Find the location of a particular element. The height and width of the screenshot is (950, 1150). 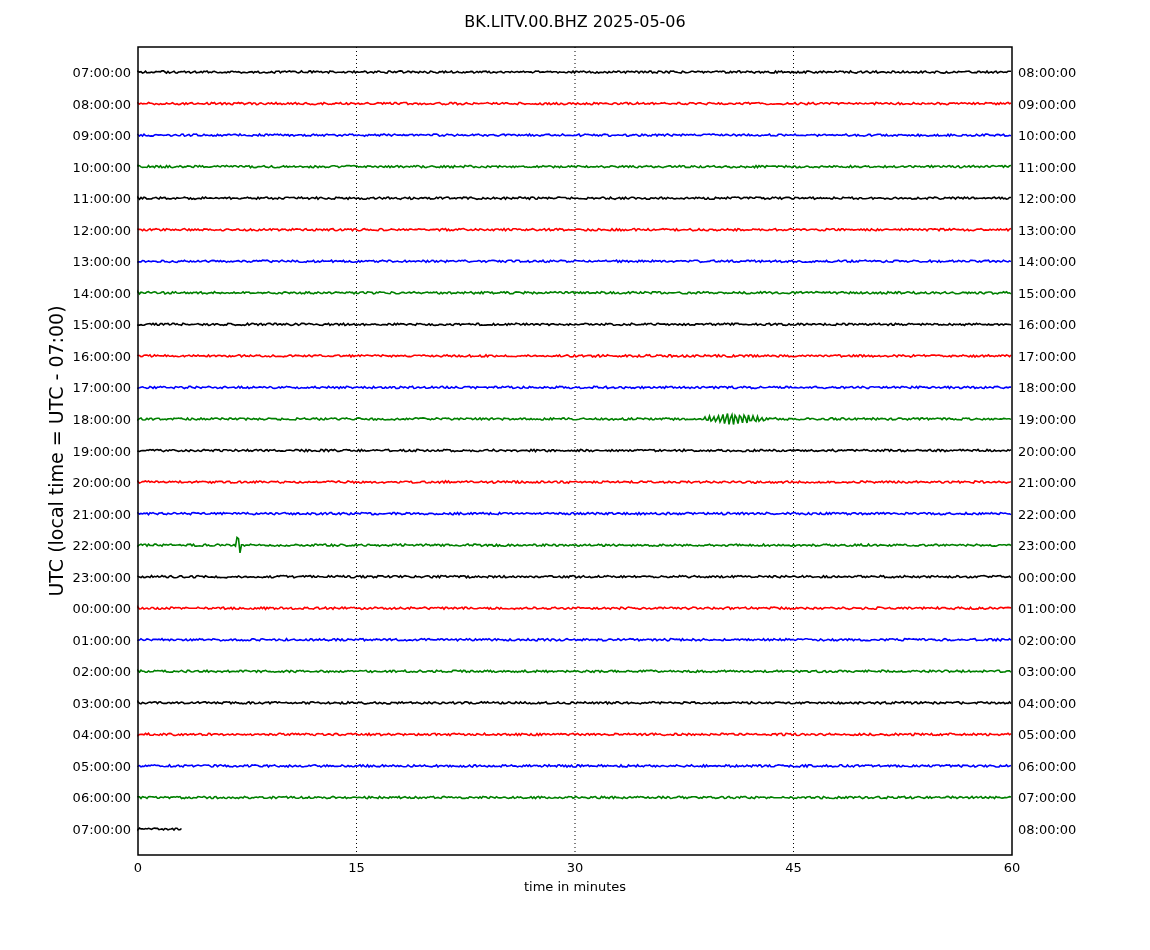

x-tick-label: 0 is located at coordinates (138, 867).